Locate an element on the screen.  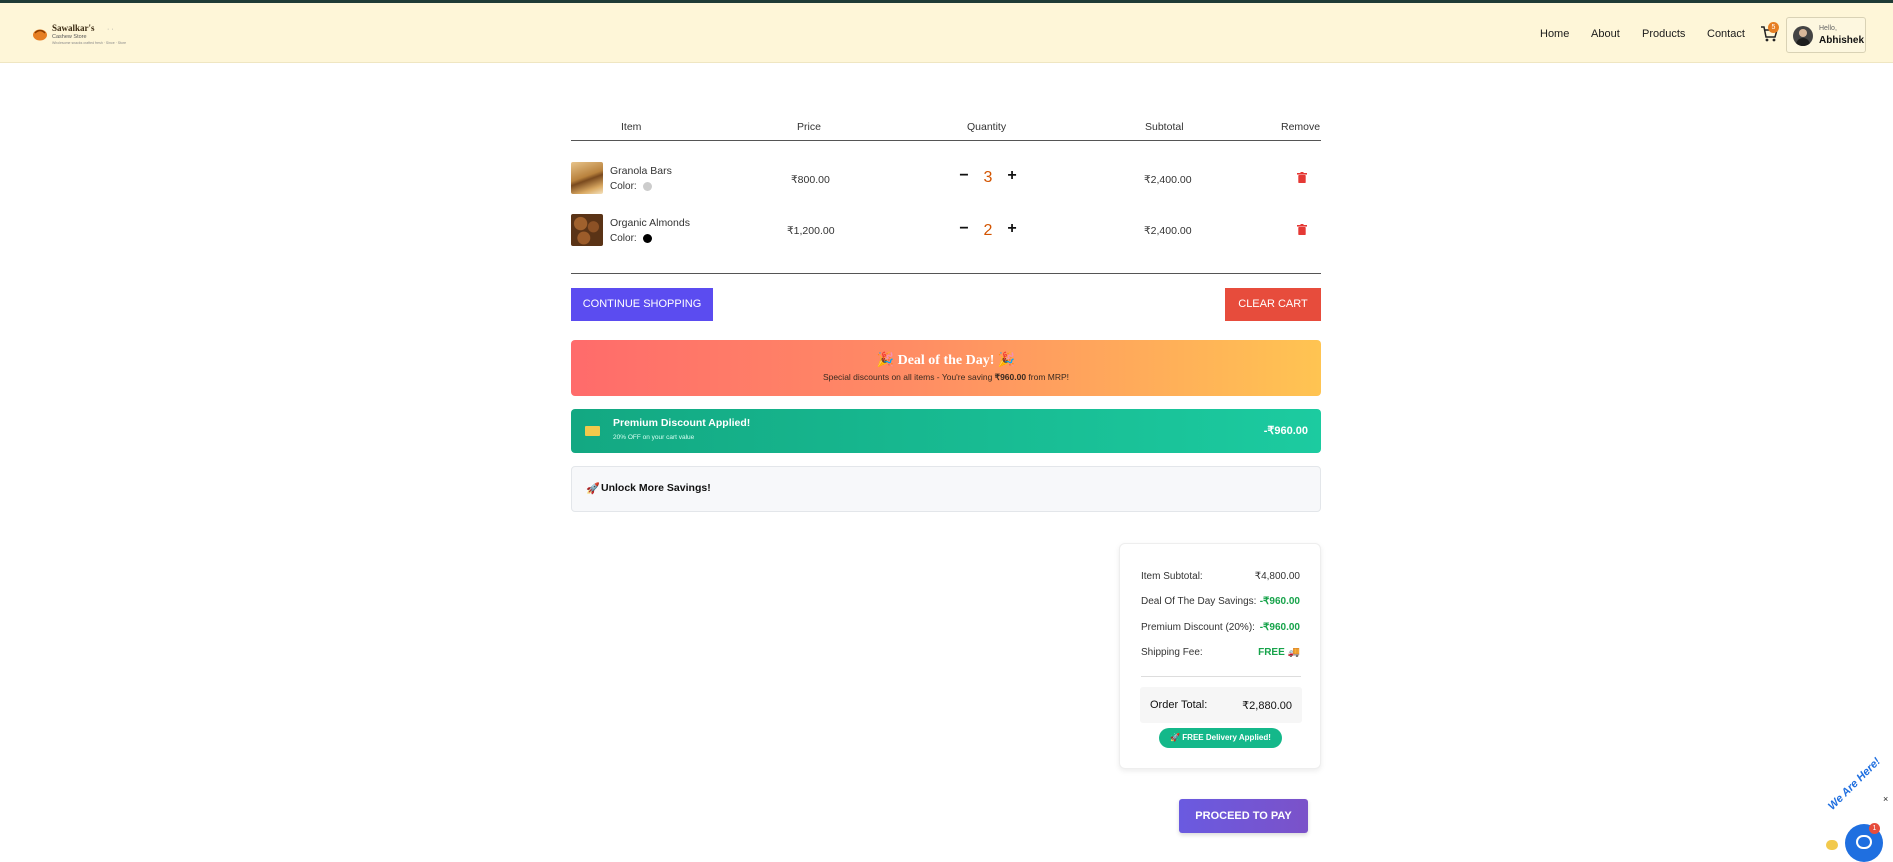
item-subtotal-label: Item Subtotal: is located at coordinates (1172, 576).